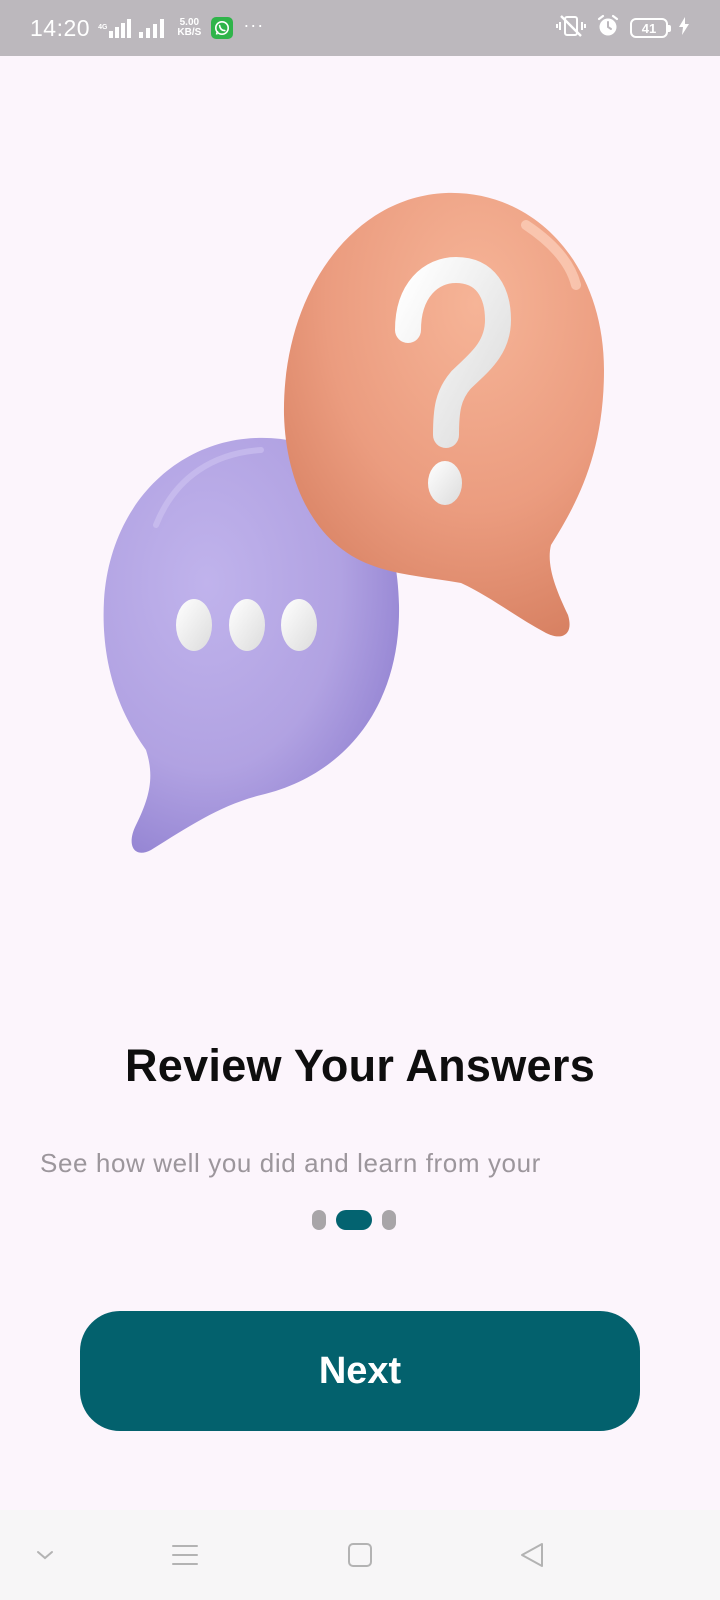  I want to click on alarm-icon, so click(608, 28).